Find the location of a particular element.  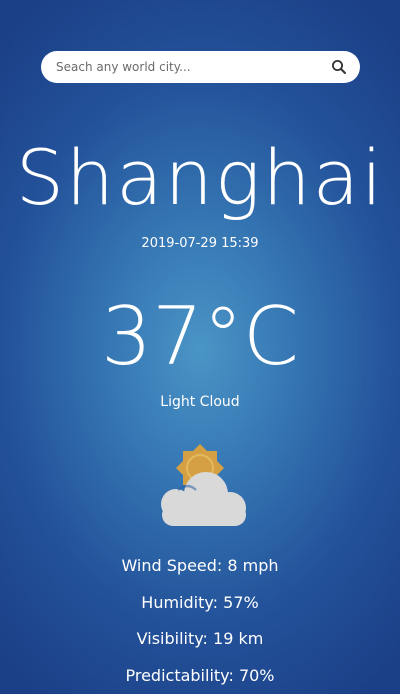

light-cloud-icon is located at coordinates (200, 480).